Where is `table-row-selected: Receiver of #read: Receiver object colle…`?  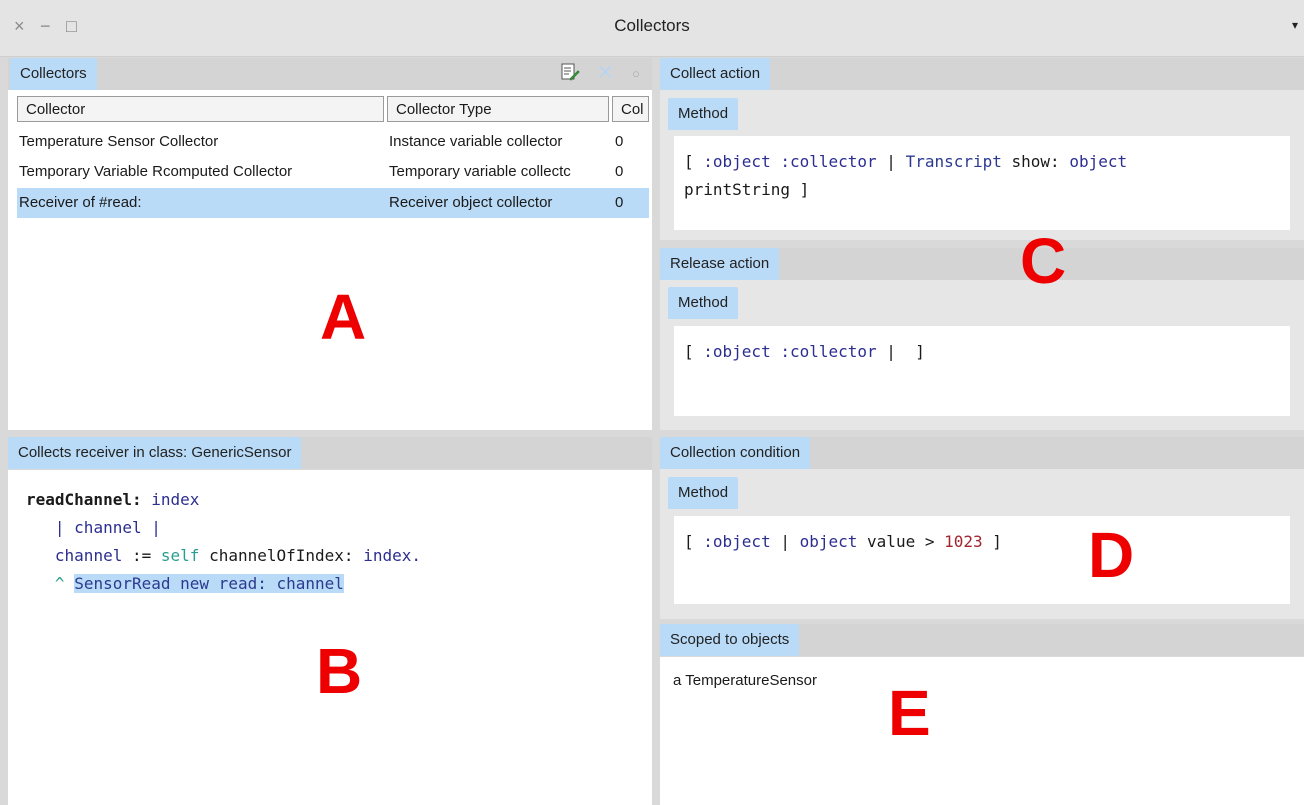 table-row-selected: Receiver of #read: Receiver object colle… is located at coordinates (333, 203).